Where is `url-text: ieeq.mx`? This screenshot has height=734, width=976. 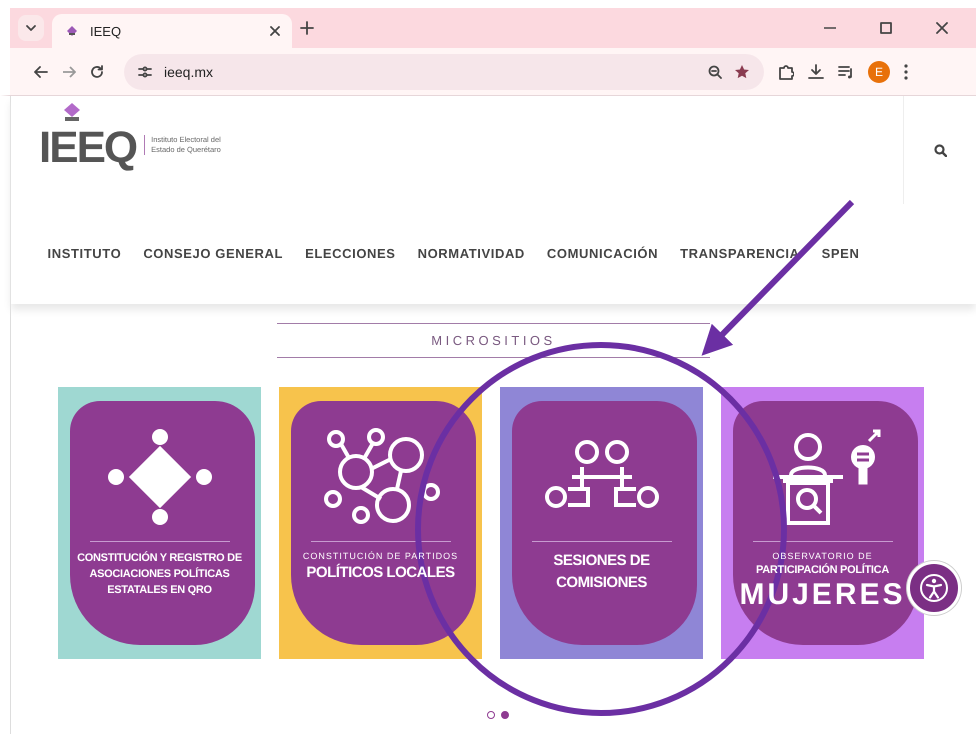
url-text: ieeq.mx is located at coordinates (189, 72).